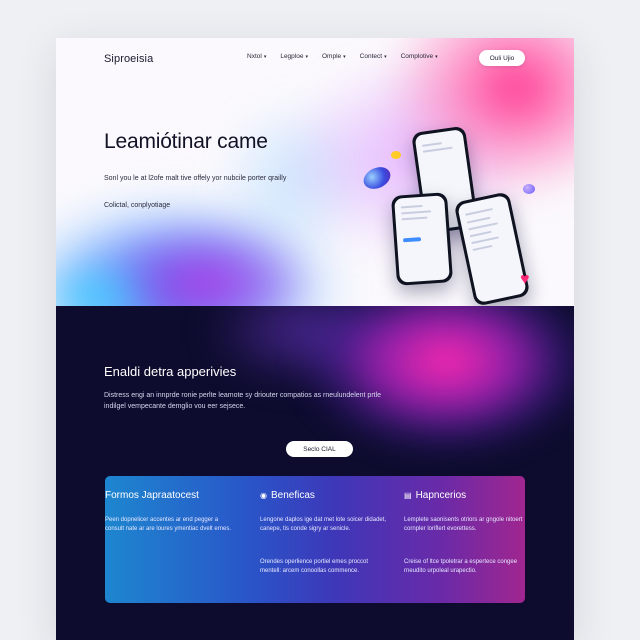  I want to click on section-glow, so click(435, 381).